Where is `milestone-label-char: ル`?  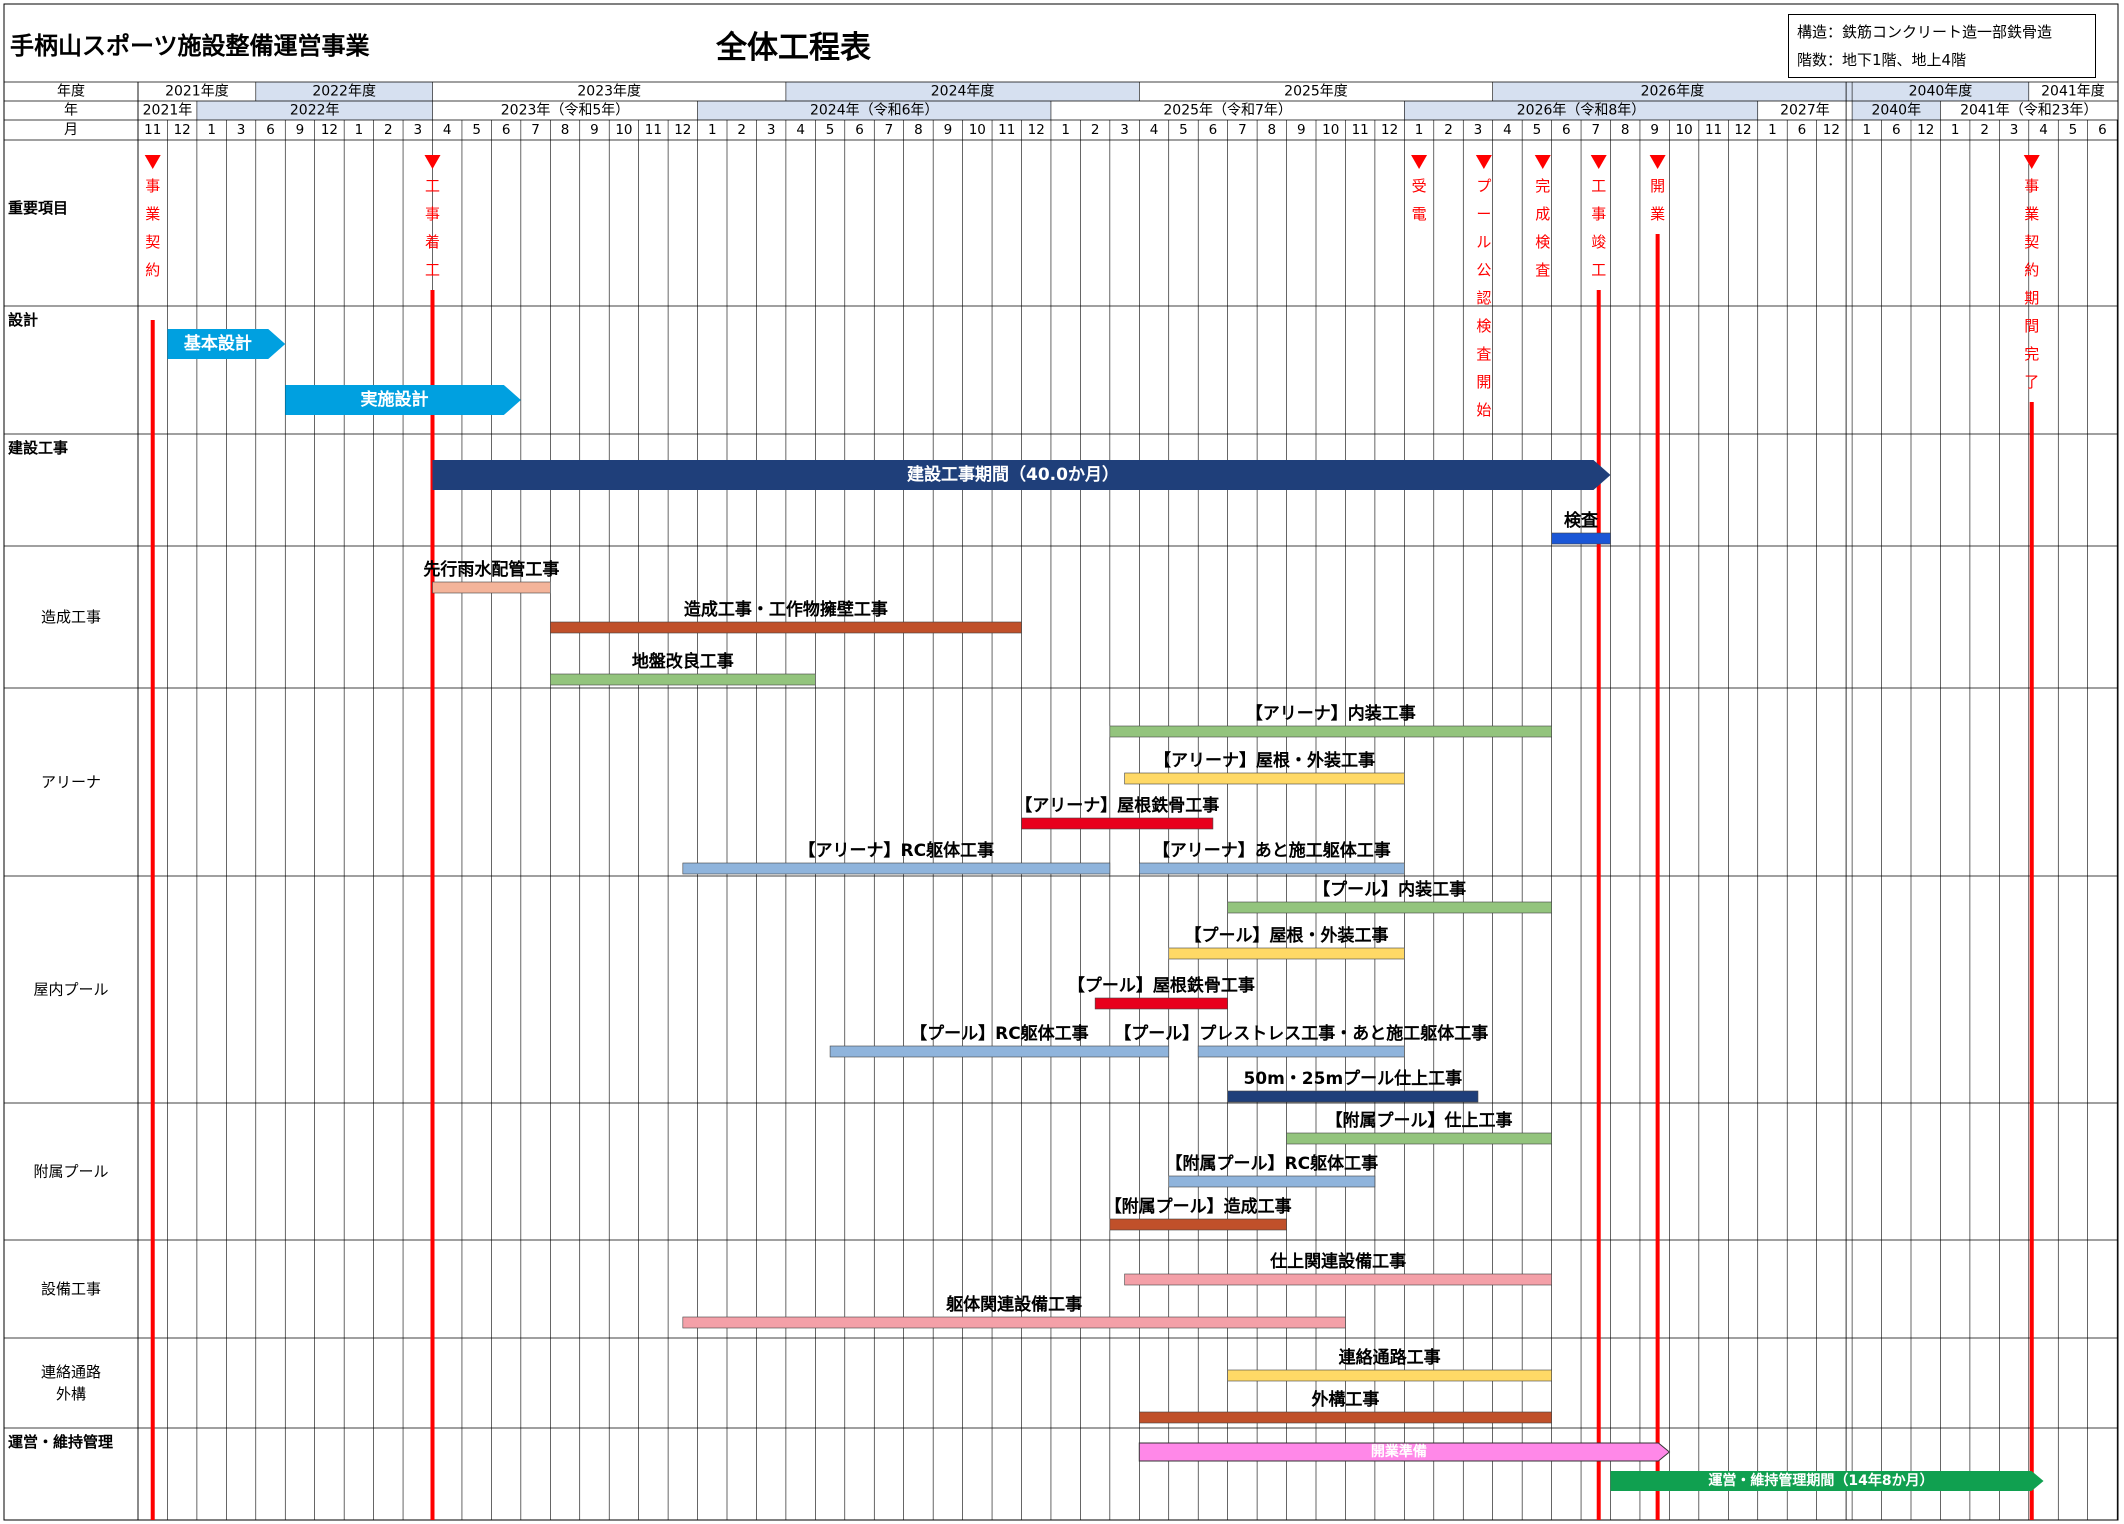
milestone-label-char: ル is located at coordinates (1483, 242).